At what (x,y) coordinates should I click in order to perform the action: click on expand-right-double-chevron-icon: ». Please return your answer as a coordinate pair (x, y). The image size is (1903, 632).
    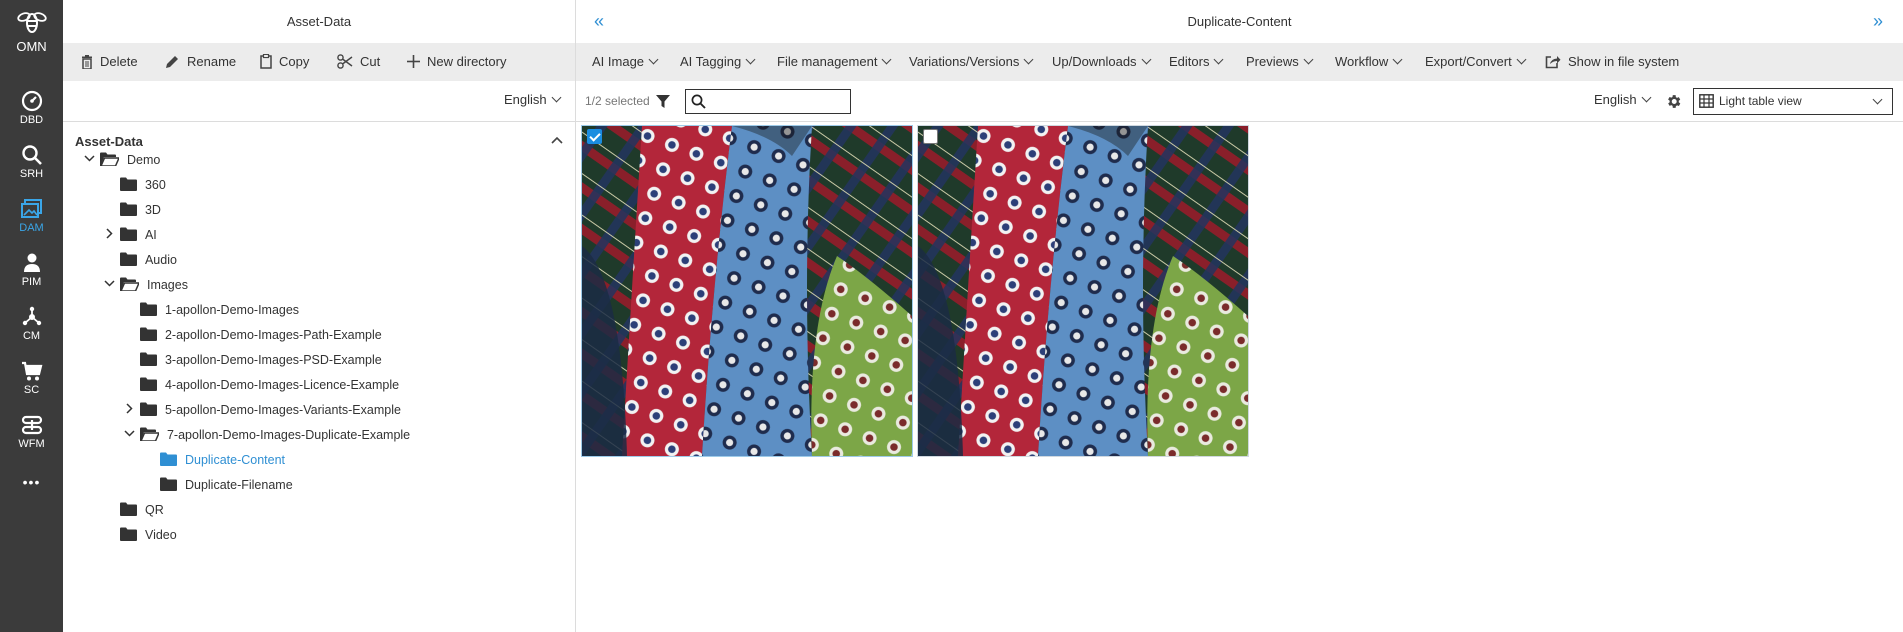
    Looking at the image, I should click on (1878, 21).